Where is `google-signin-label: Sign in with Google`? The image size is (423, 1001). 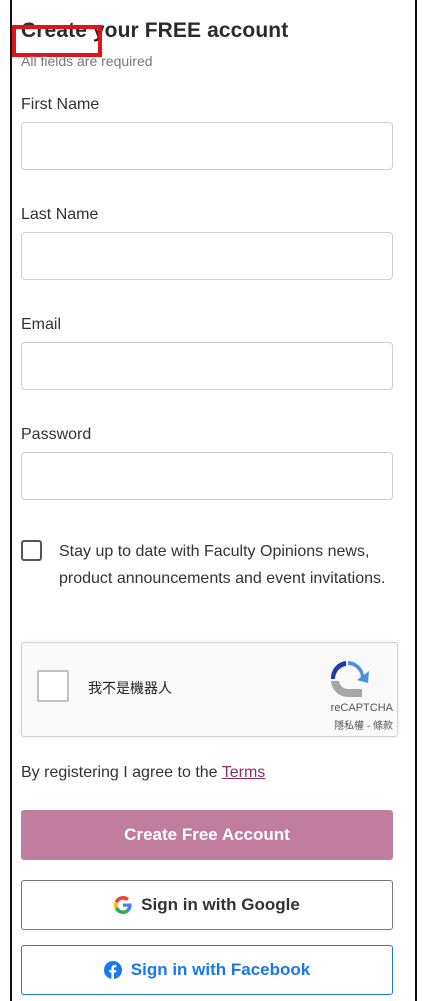
google-signin-label: Sign in with Google is located at coordinates (220, 904).